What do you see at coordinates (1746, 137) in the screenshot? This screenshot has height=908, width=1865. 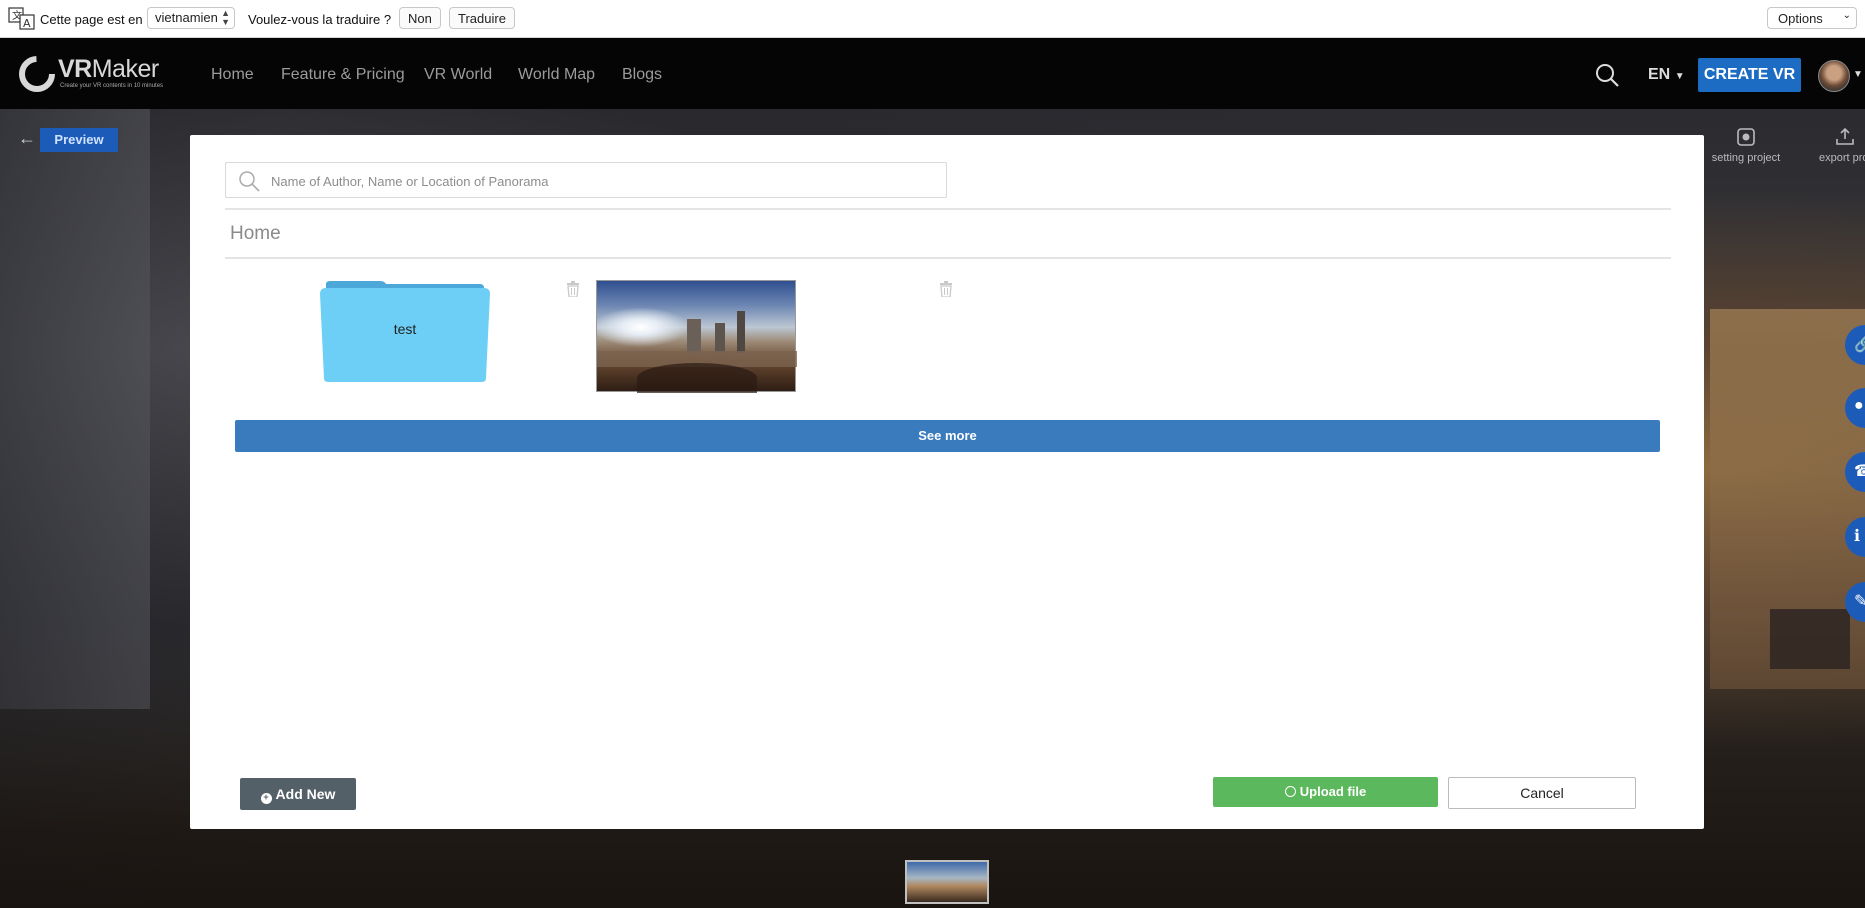 I see `settings-icon` at bounding box center [1746, 137].